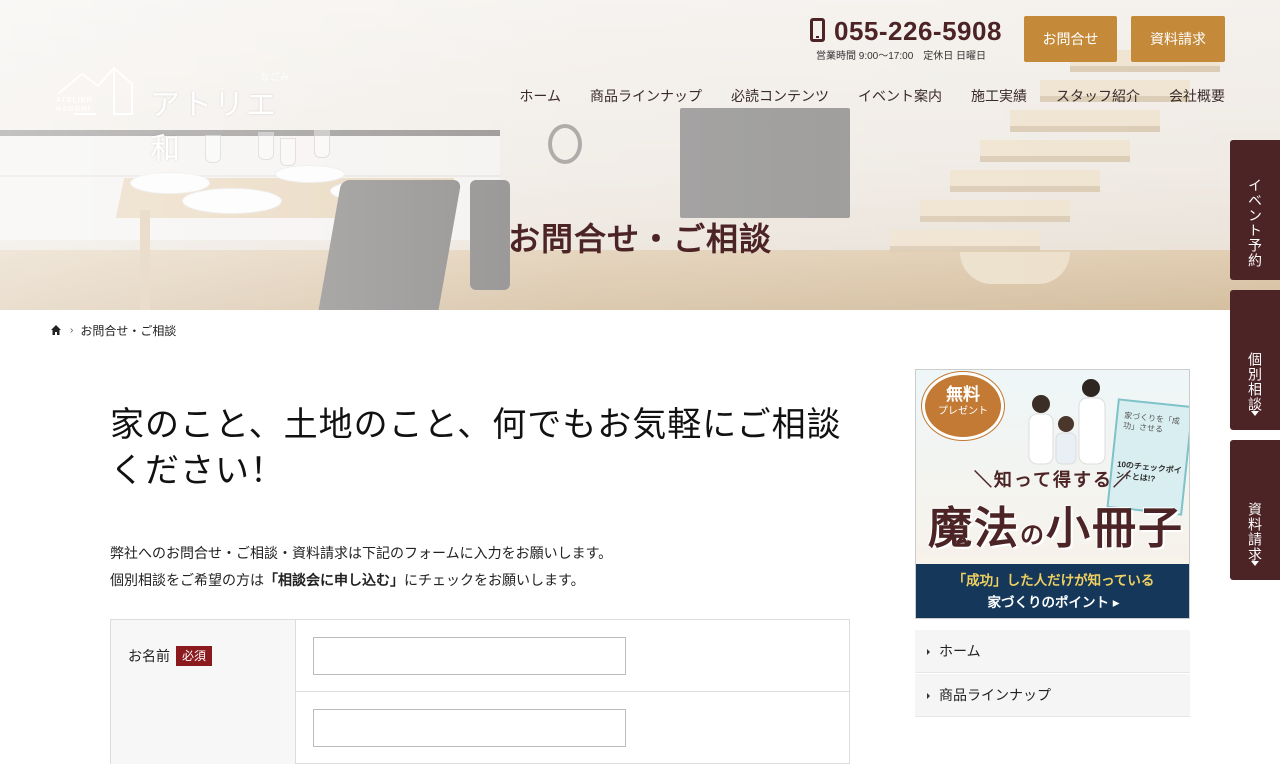 The width and height of the screenshot is (1280, 764). I want to click on sidebar-item-lineup: 商品ラインナップ, so click(1052, 695).